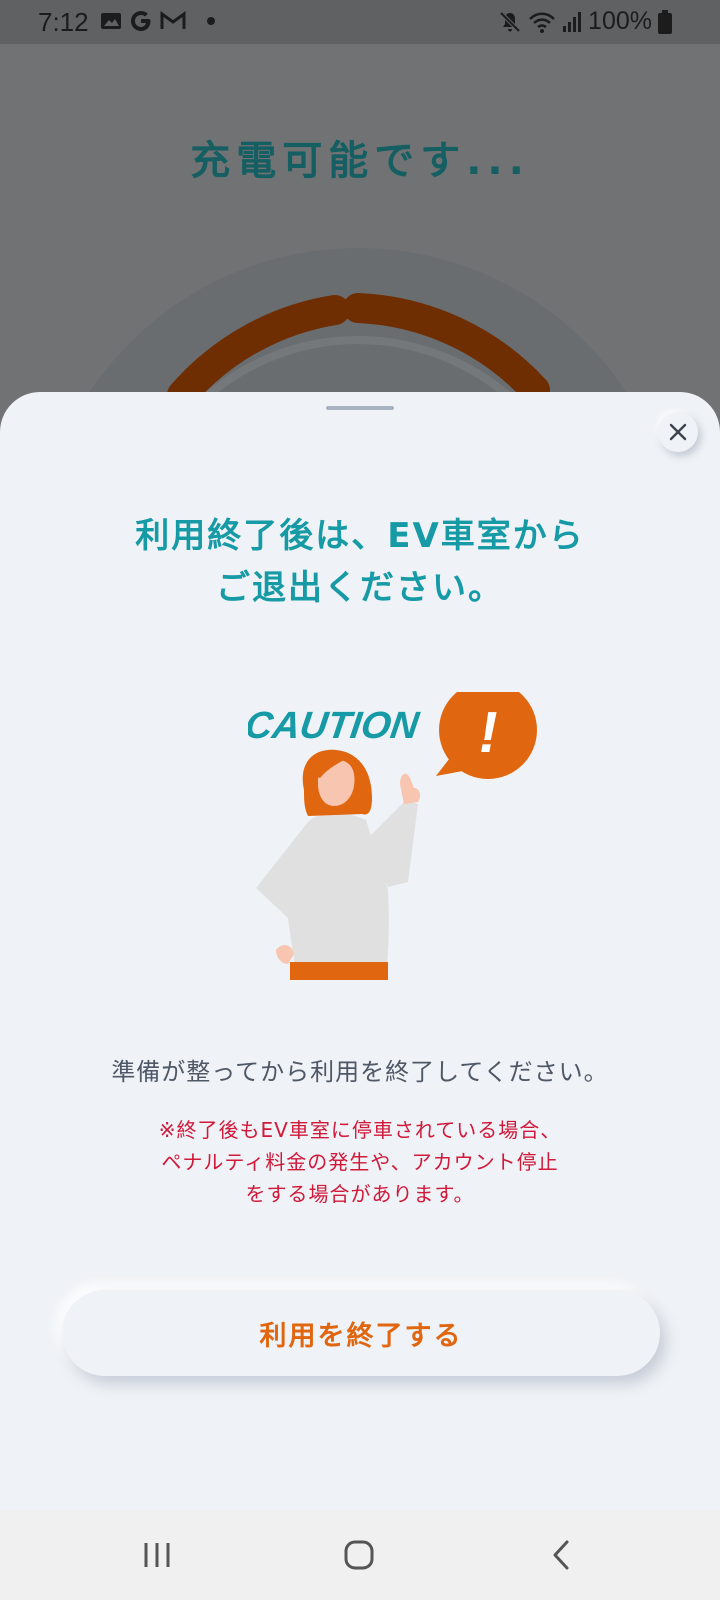 The width and height of the screenshot is (720, 1600). I want to click on close-icon, so click(678, 432).